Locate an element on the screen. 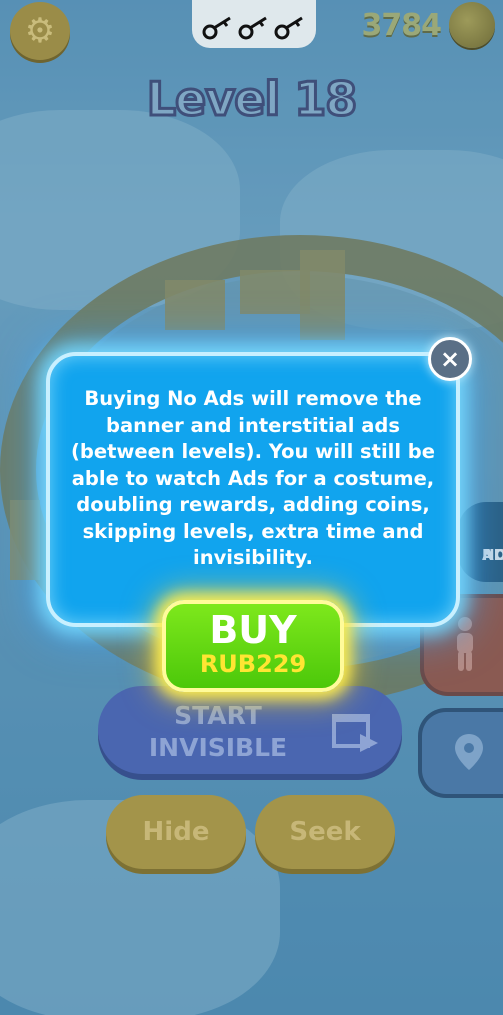 The image size is (503, 1015). start-invisible-button: START INVISIBLE is located at coordinates (250, 730).